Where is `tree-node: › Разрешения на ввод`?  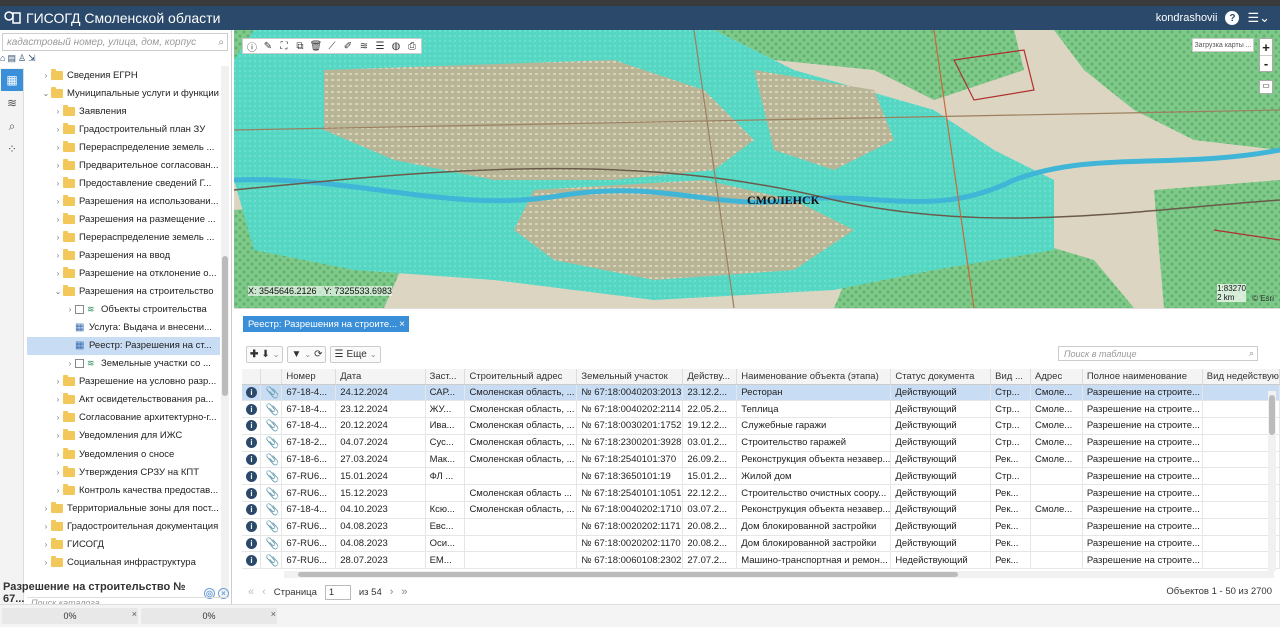
tree-node: › Разрешения на ввод is located at coordinates (123, 255).